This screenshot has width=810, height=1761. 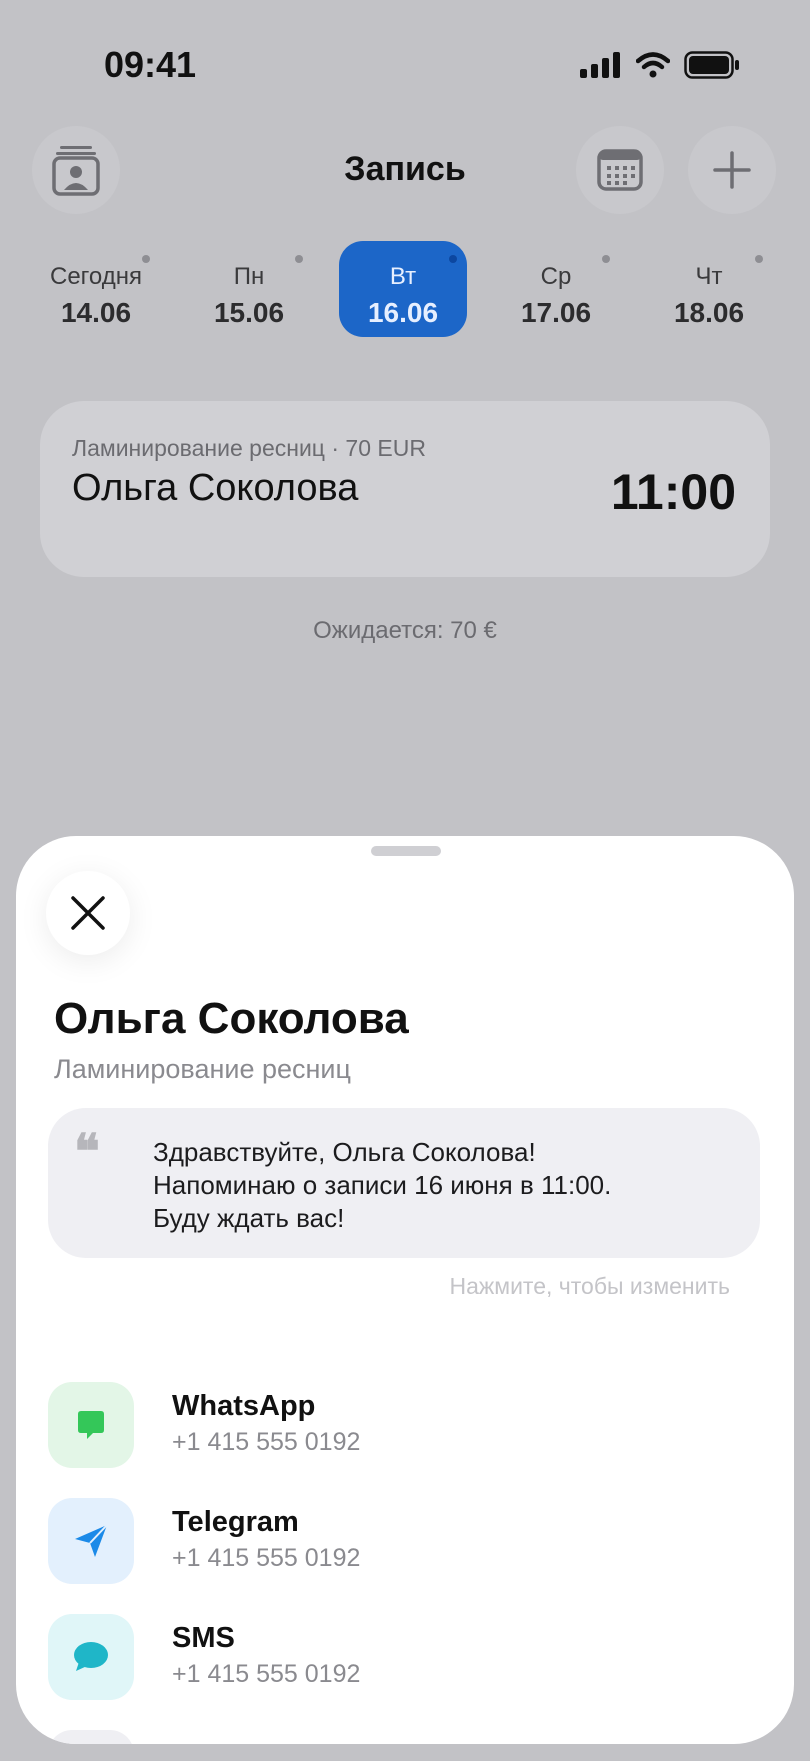 What do you see at coordinates (231, 1018) in the screenshot?
I see `sheet-client-name: Ольга Соколова` at bounding box center [231, 1018].